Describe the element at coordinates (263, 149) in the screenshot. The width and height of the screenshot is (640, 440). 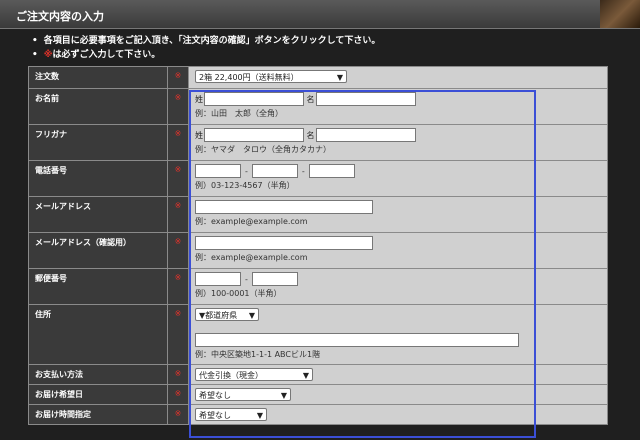
I see `furigana-example: 例：ヤマダ タロウ（全角カタカナ）` at that location.